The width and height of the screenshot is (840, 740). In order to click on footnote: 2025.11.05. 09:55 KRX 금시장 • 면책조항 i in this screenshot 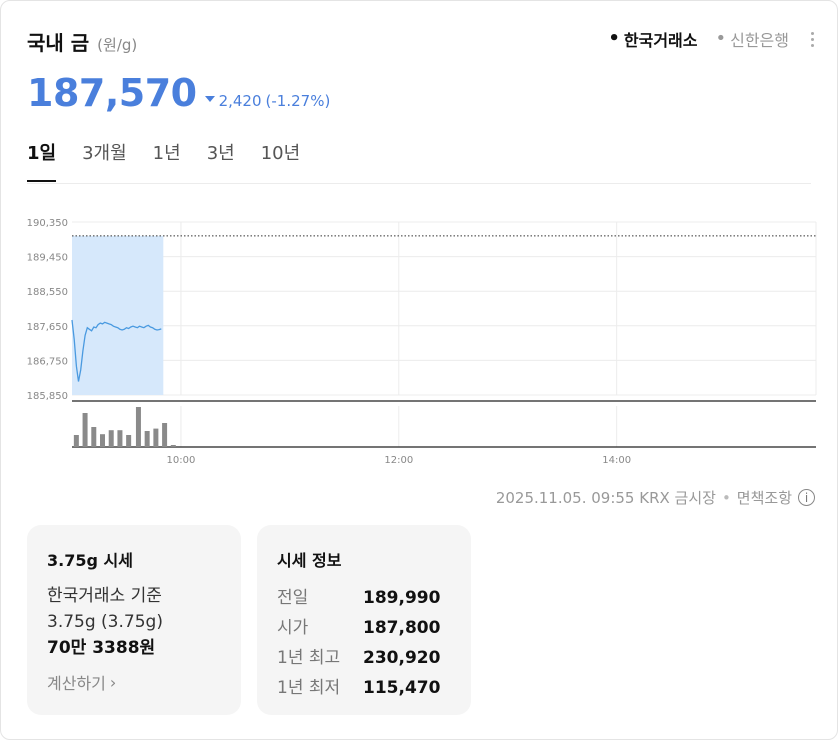, I will do `click(655, 497)`.